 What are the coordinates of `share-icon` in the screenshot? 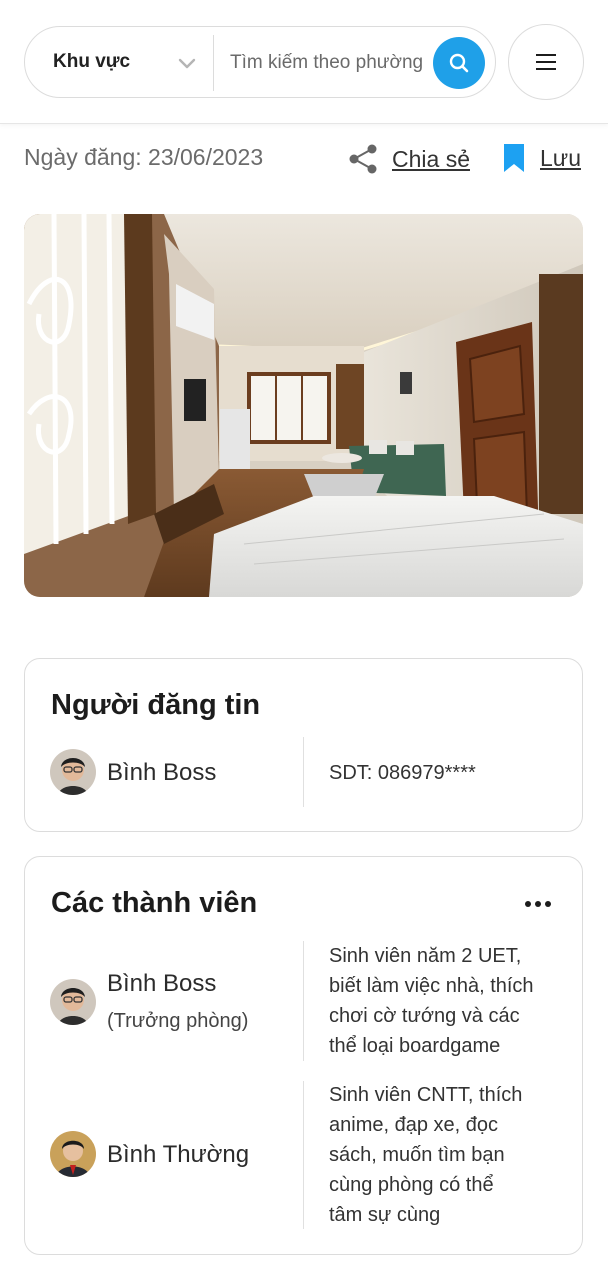 It's located at (363, 159).